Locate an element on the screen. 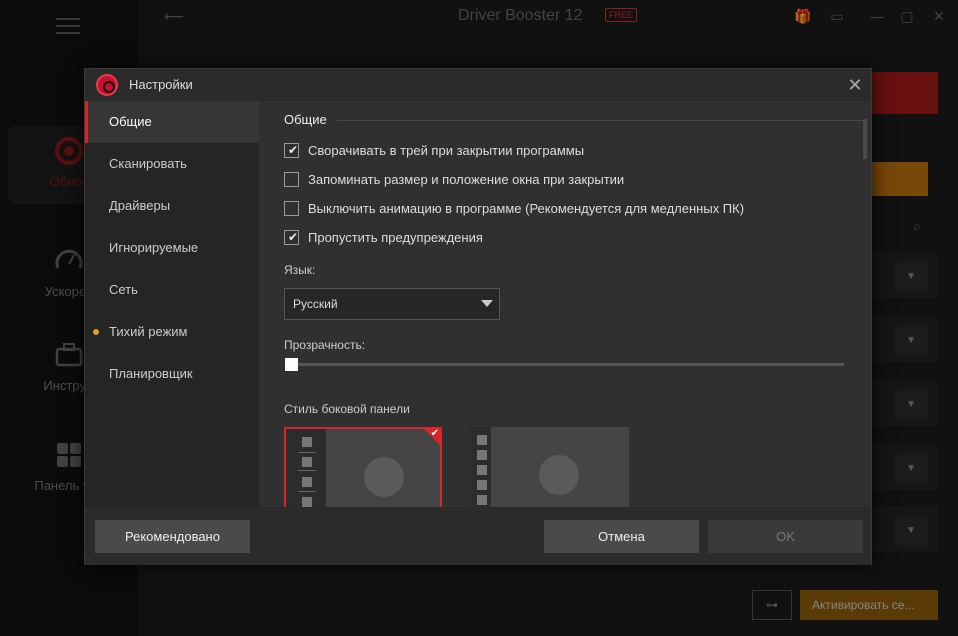 The image size is (958, 636). nav-item-ignored: Игнорируемые is located at coordinates (172, 248).